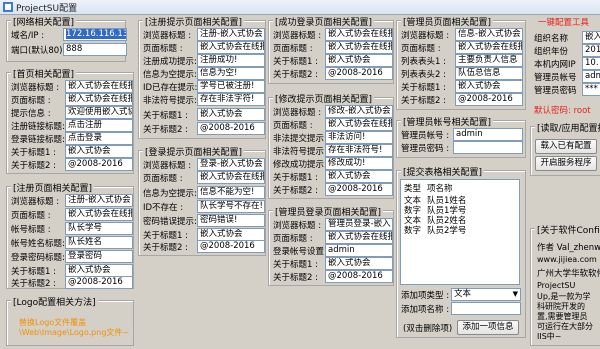  Describe the element at coordinates (99, 228) in the screenshot. I see `reg-input-account: 队长学号` at that location.